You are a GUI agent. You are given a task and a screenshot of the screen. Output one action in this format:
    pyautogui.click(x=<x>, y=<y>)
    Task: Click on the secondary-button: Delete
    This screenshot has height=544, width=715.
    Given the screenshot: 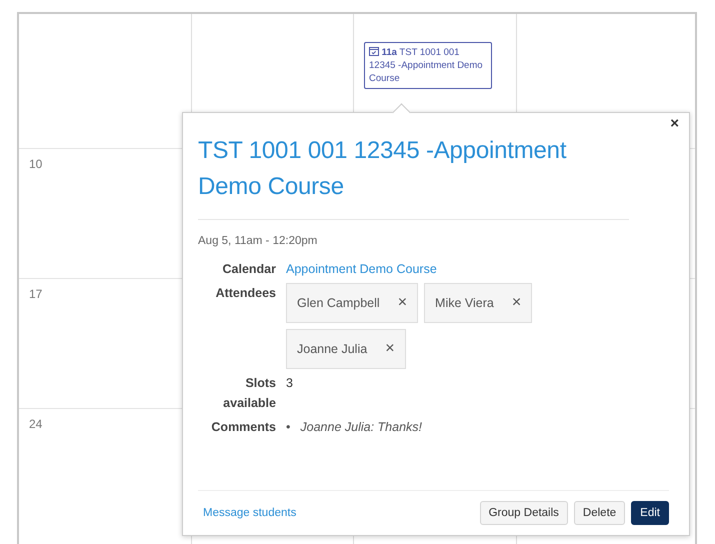 What is the action you would take?
    pyautogui.click(x=600, y=513)
    